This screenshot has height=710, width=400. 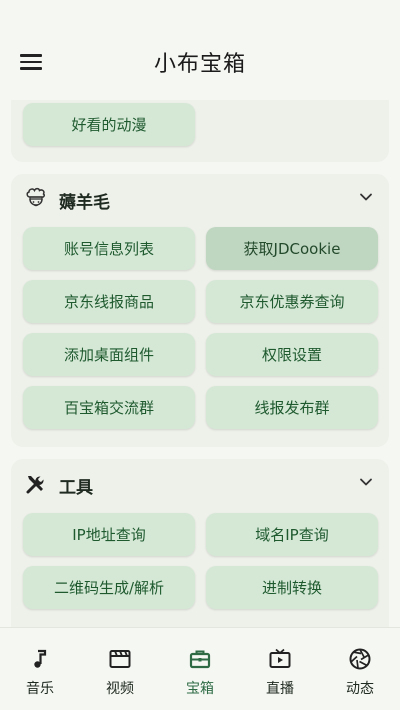 I want to click on card-wool-title: 薅羊毛, so click(x=84, y=203).